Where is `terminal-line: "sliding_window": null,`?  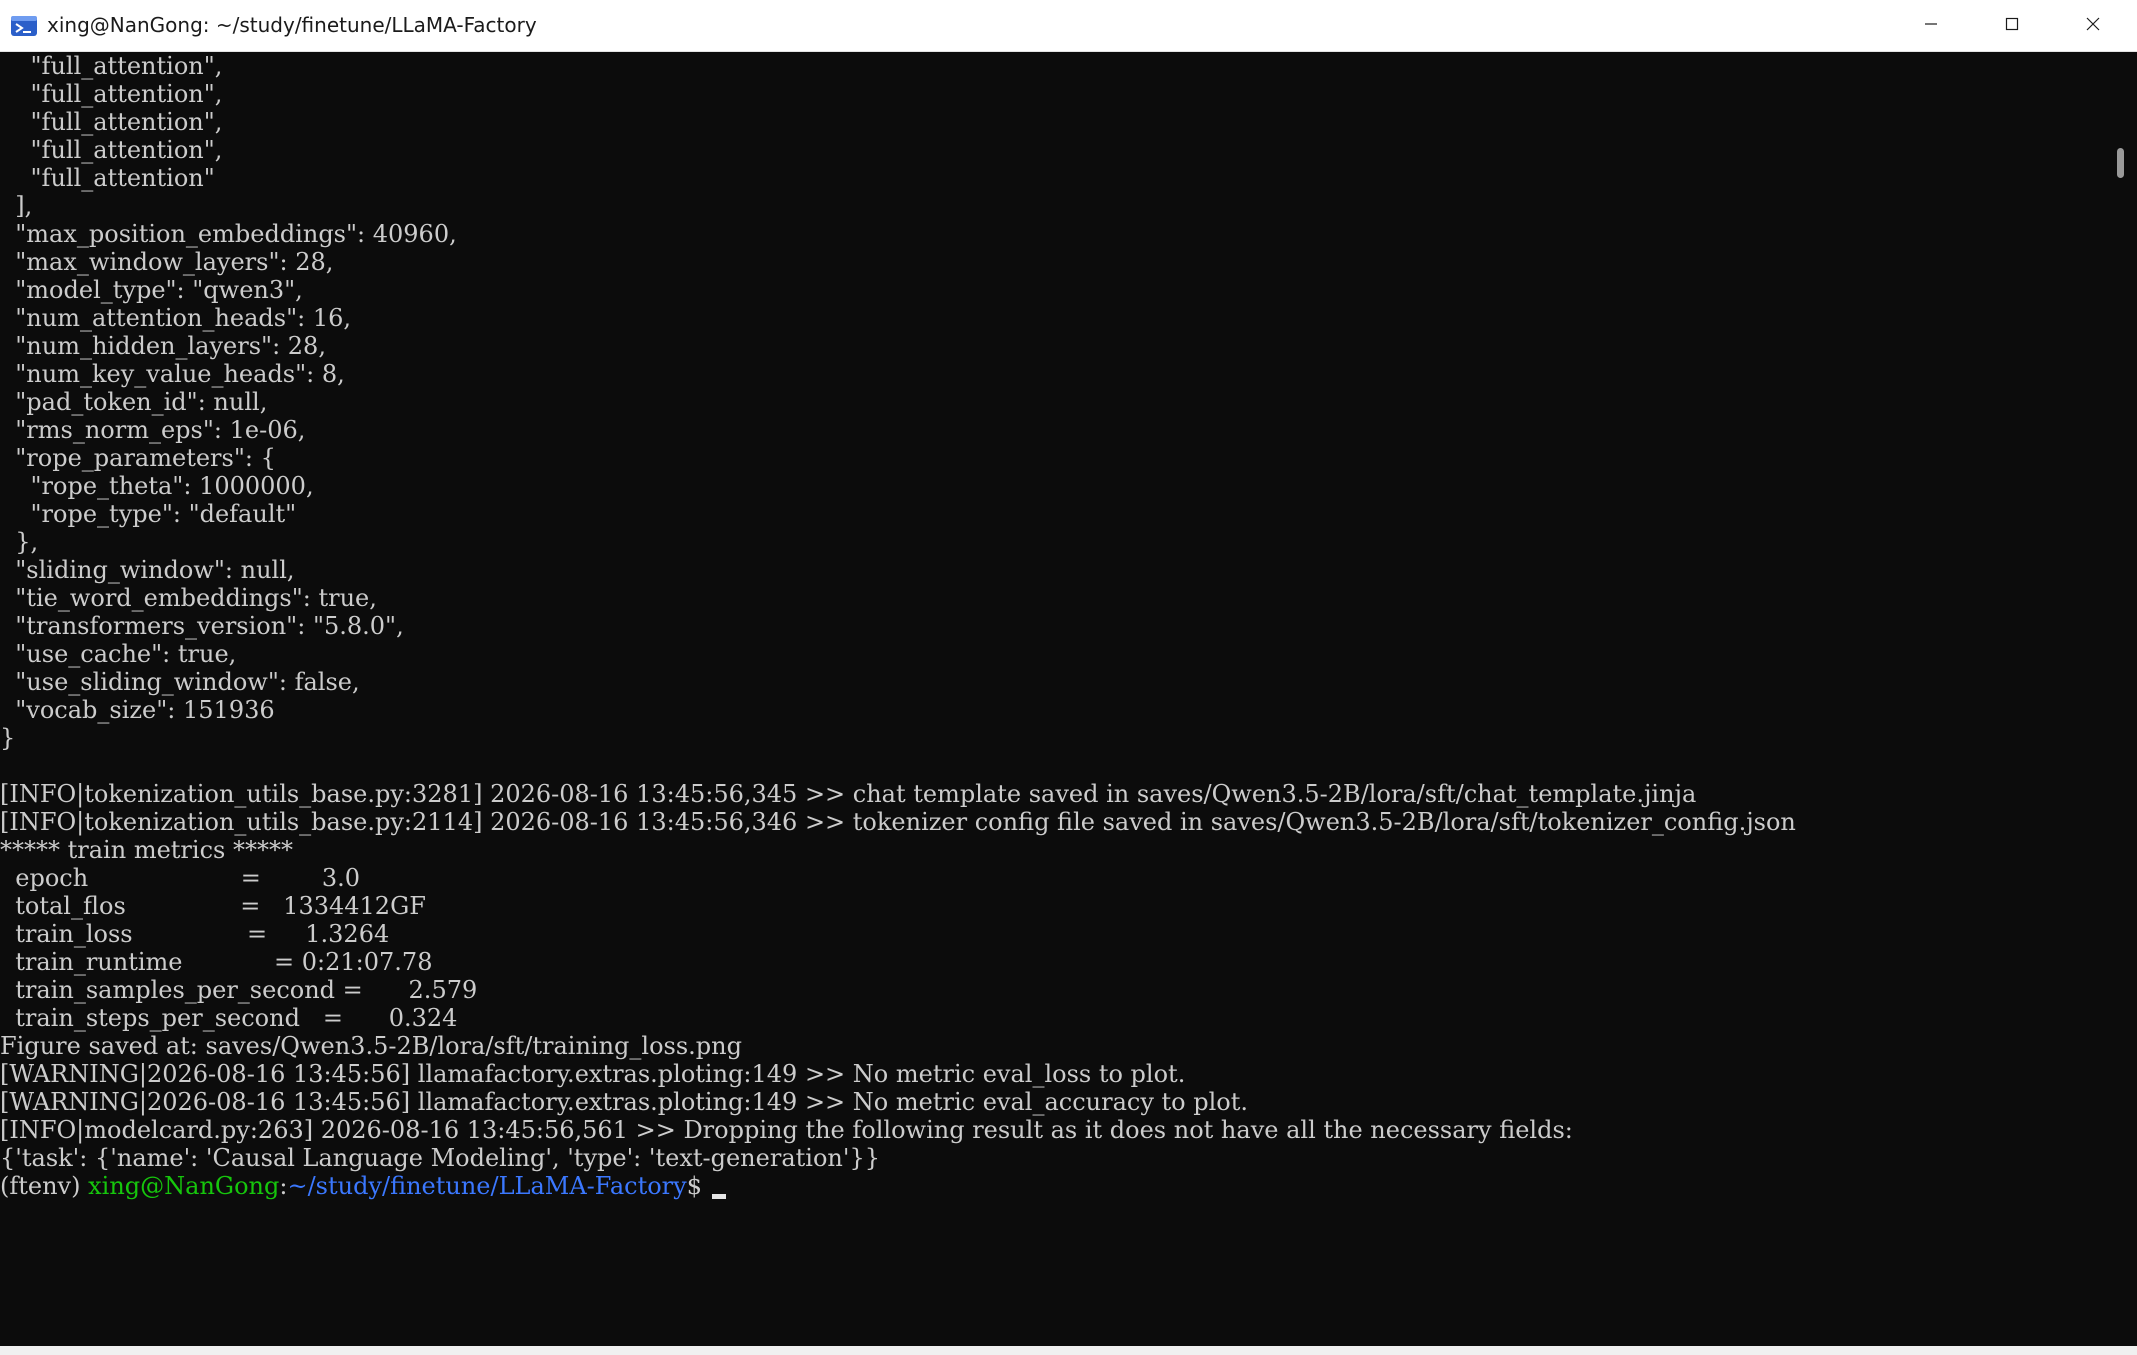
terminal-line: "sliding_window": null, is located at coordinates (147, 570).